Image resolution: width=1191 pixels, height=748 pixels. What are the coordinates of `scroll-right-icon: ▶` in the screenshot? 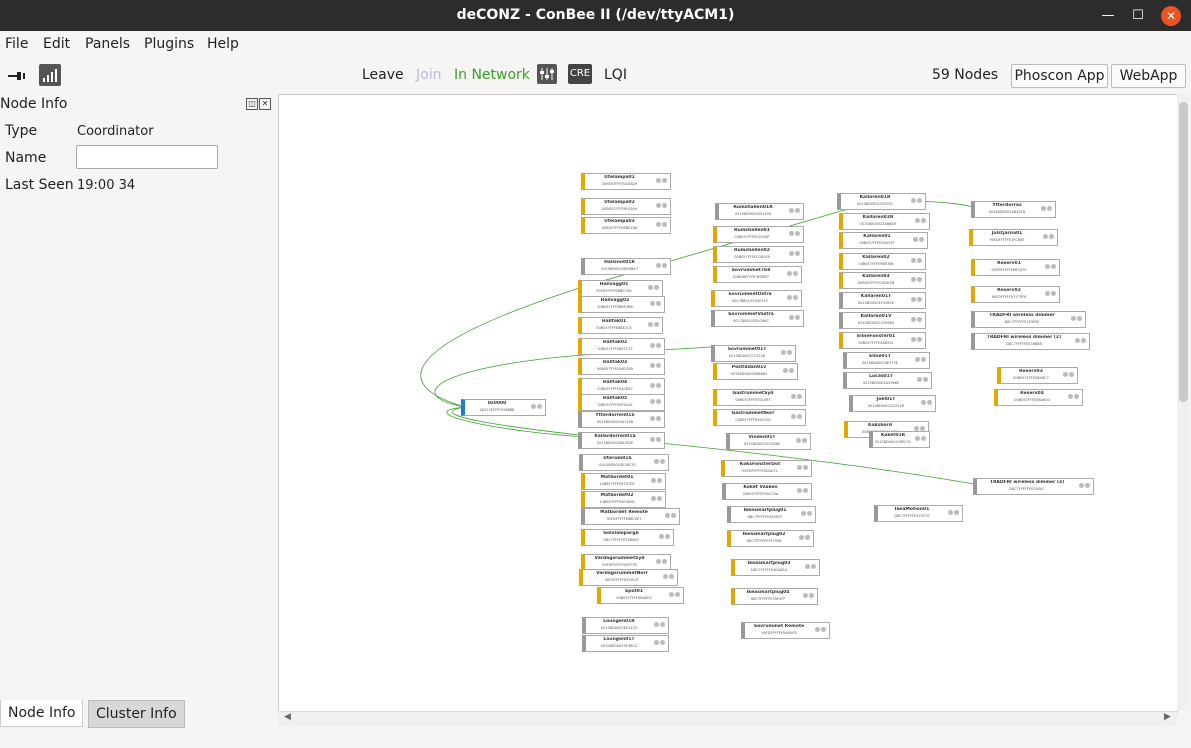 It's located at (1167, 717).